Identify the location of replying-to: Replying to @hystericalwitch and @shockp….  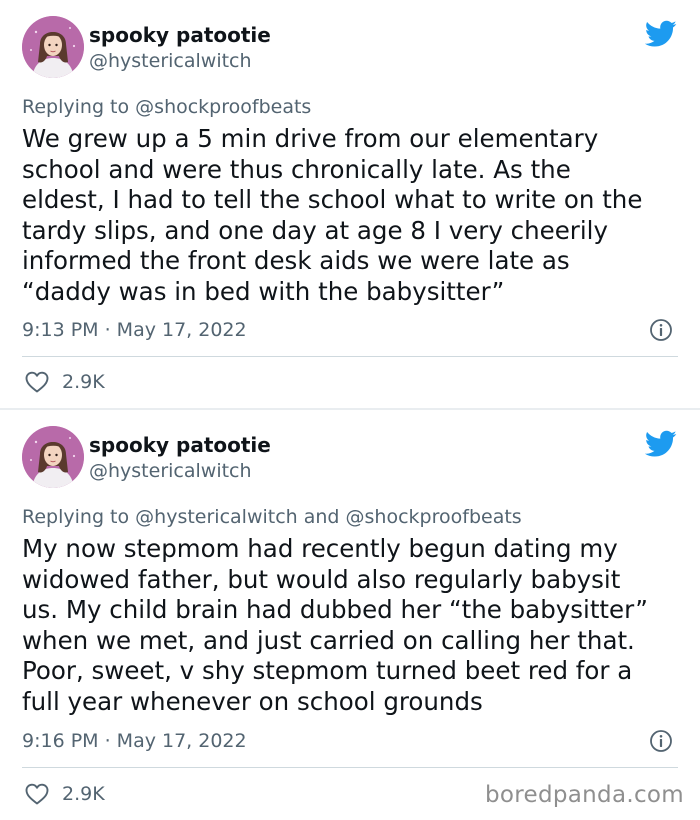
(272, 517).